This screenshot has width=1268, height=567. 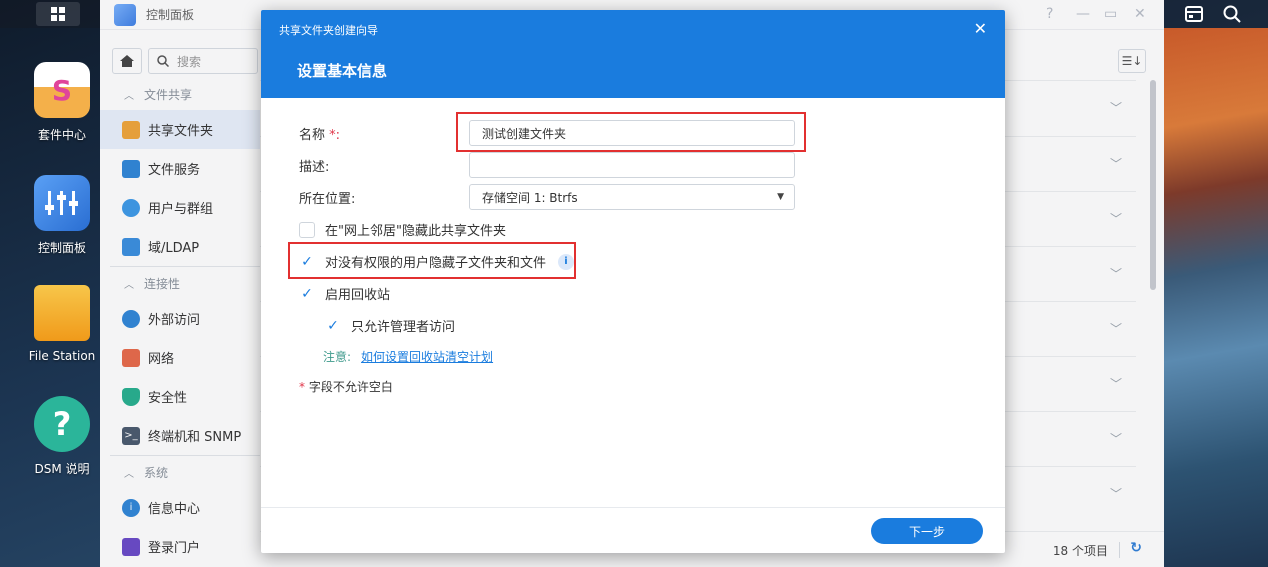 I want to click on location-row: 所在位置: 存储空间 1: Btrfs ▼, so click(x=547, y=197).